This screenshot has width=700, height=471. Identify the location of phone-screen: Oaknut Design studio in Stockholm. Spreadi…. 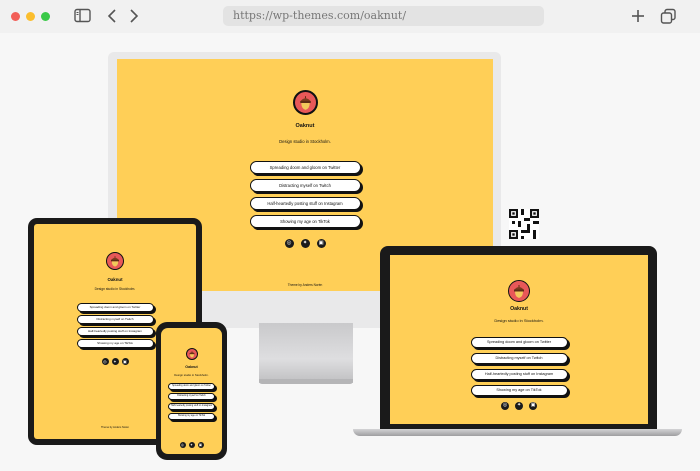
(191, 391).